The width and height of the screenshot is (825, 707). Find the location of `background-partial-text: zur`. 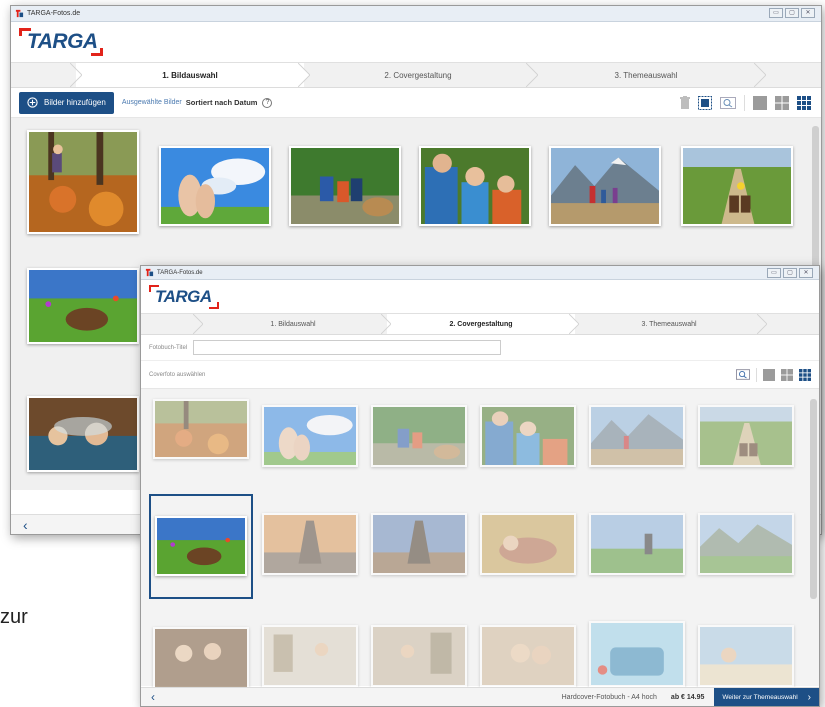

background-partial-text: zur is located at coordinates (14, 617).